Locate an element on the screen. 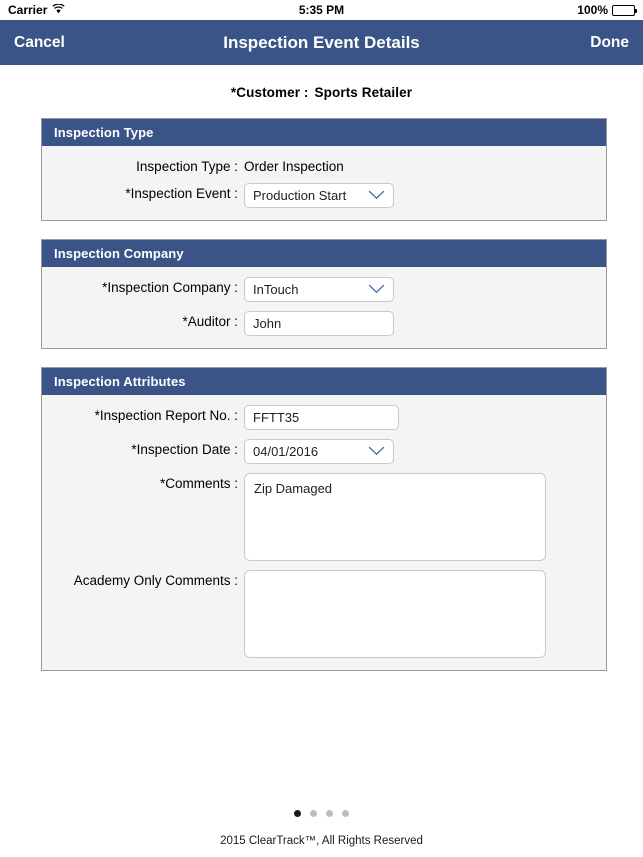  done-button: Done is located at coordinates (609, 43).